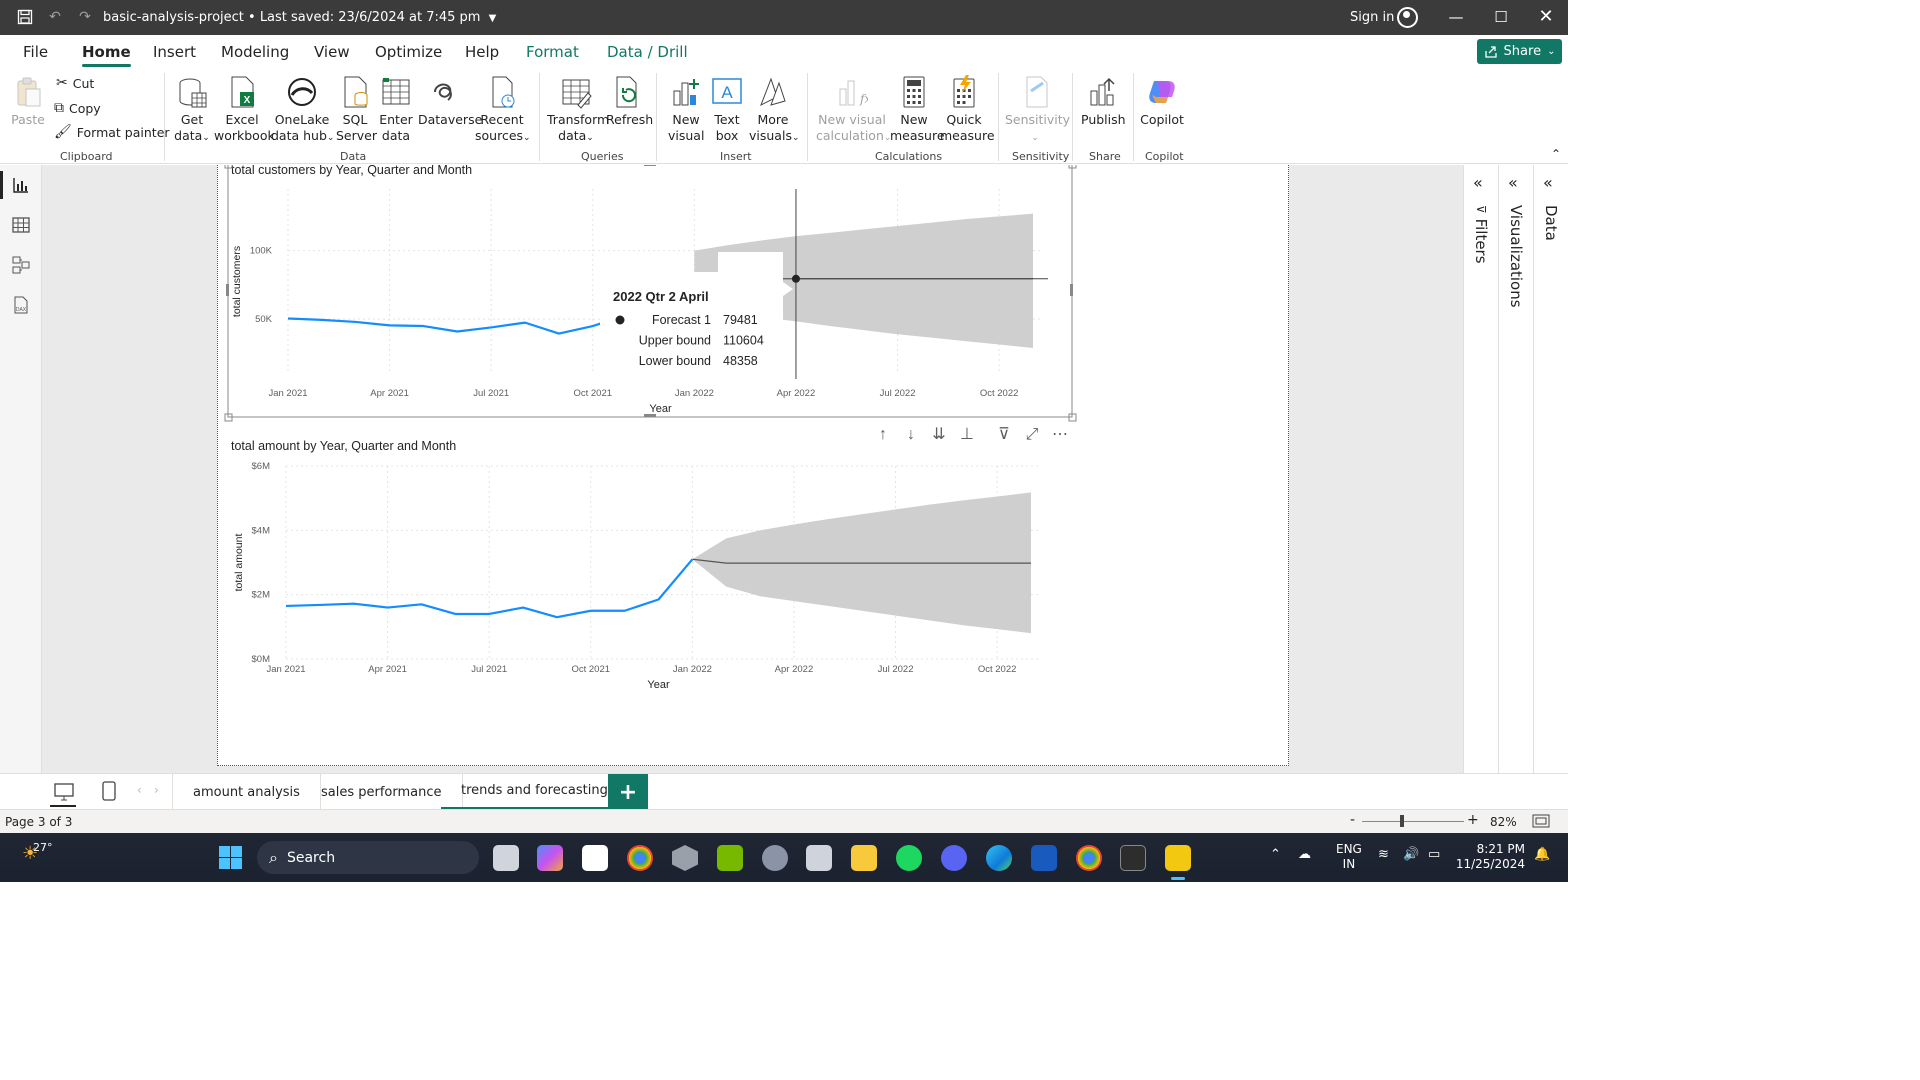 This screenshot has width=1920, height=1080. I want to click on chrome-icon, so click(640, 858).